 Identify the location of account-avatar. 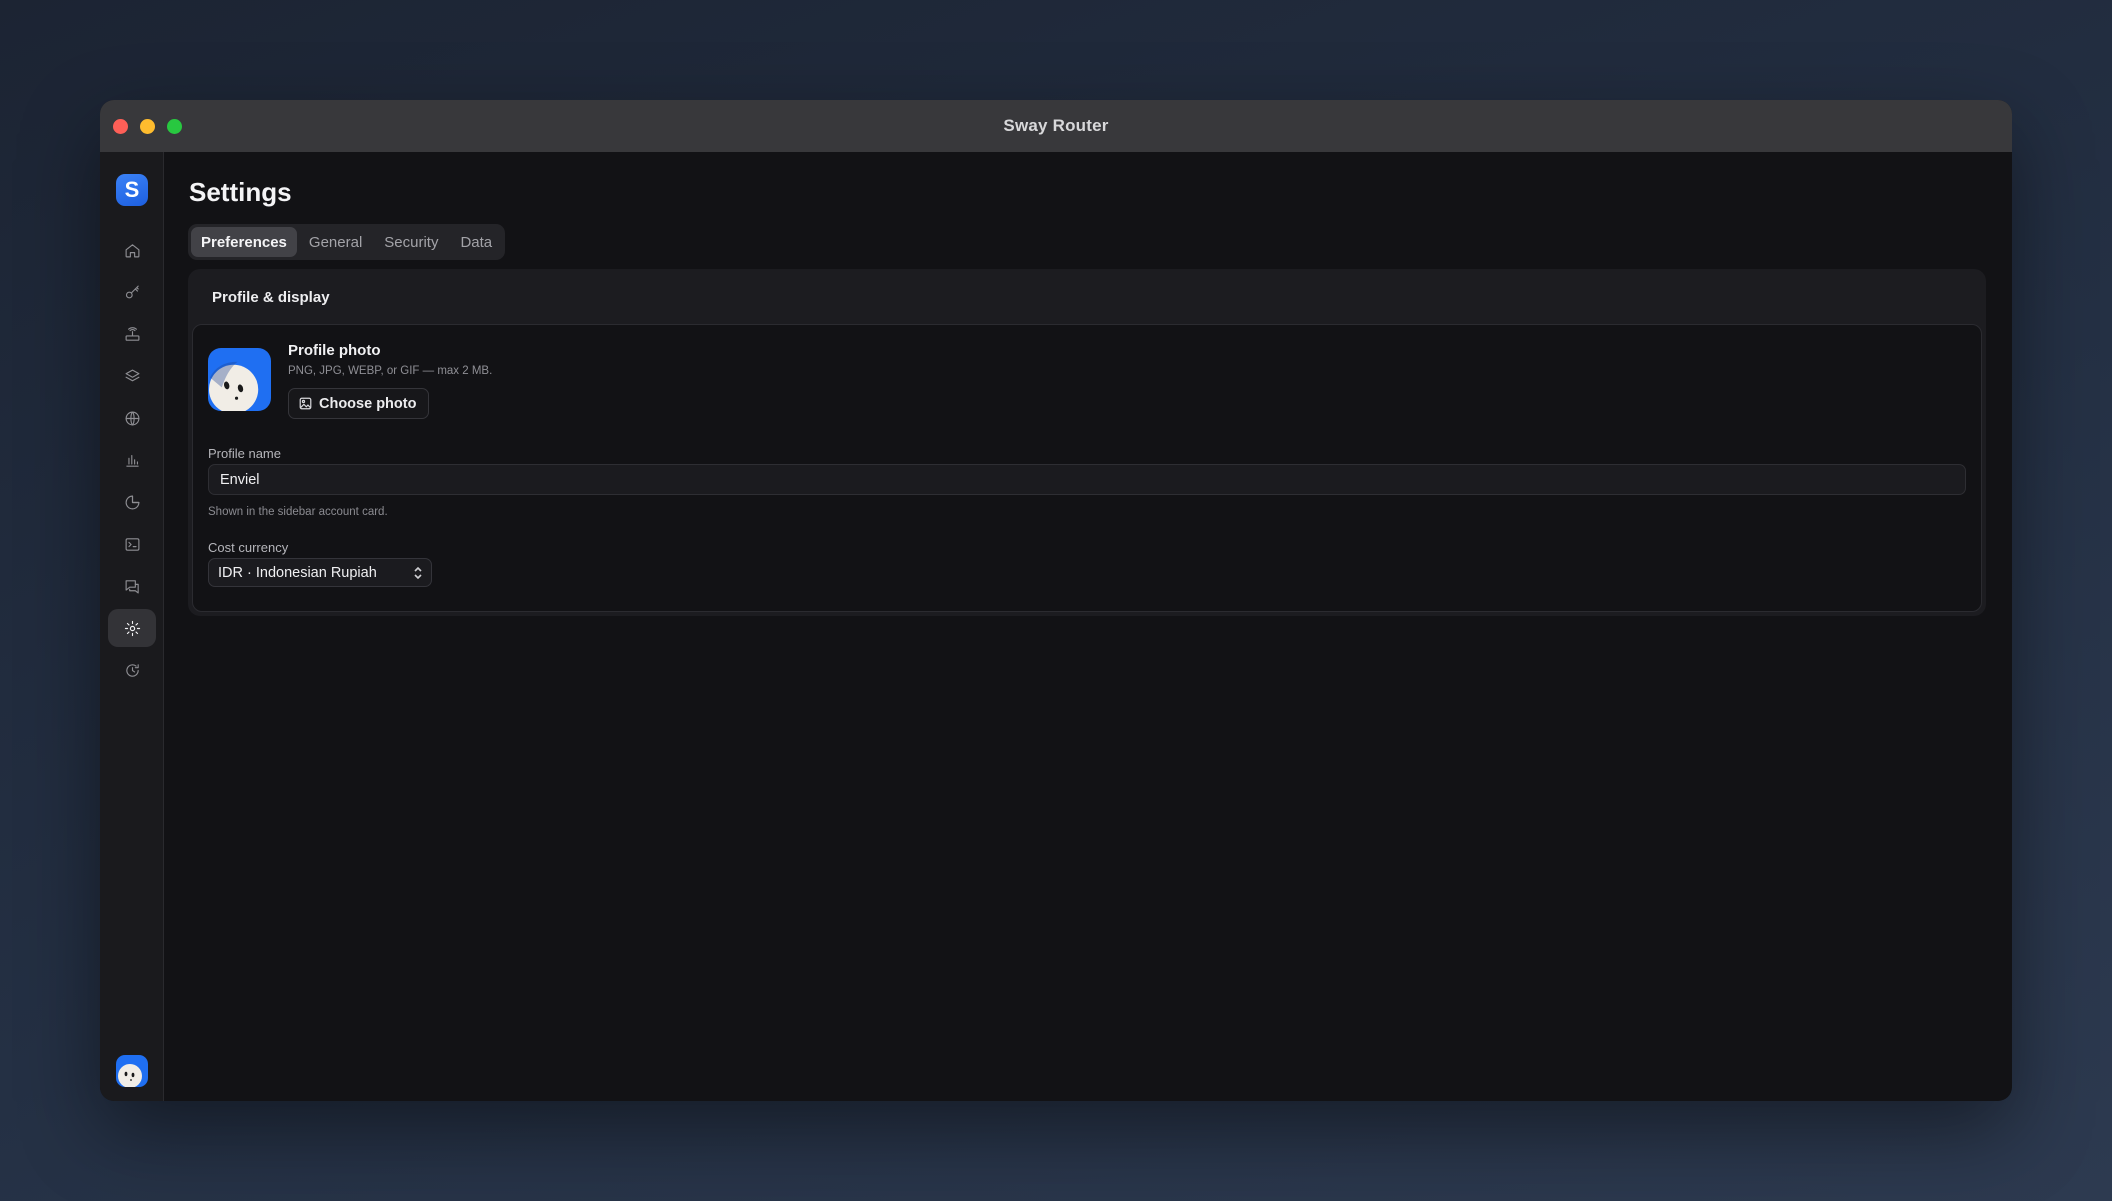
(132, 1071).